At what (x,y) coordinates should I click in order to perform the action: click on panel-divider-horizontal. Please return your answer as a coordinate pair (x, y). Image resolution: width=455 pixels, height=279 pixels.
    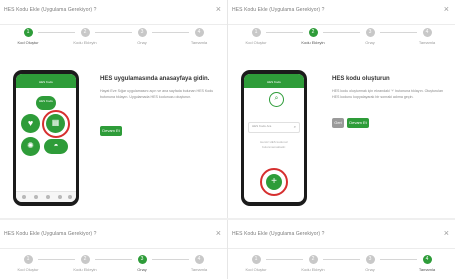
    Looking at the image, I should click on (227, 219).